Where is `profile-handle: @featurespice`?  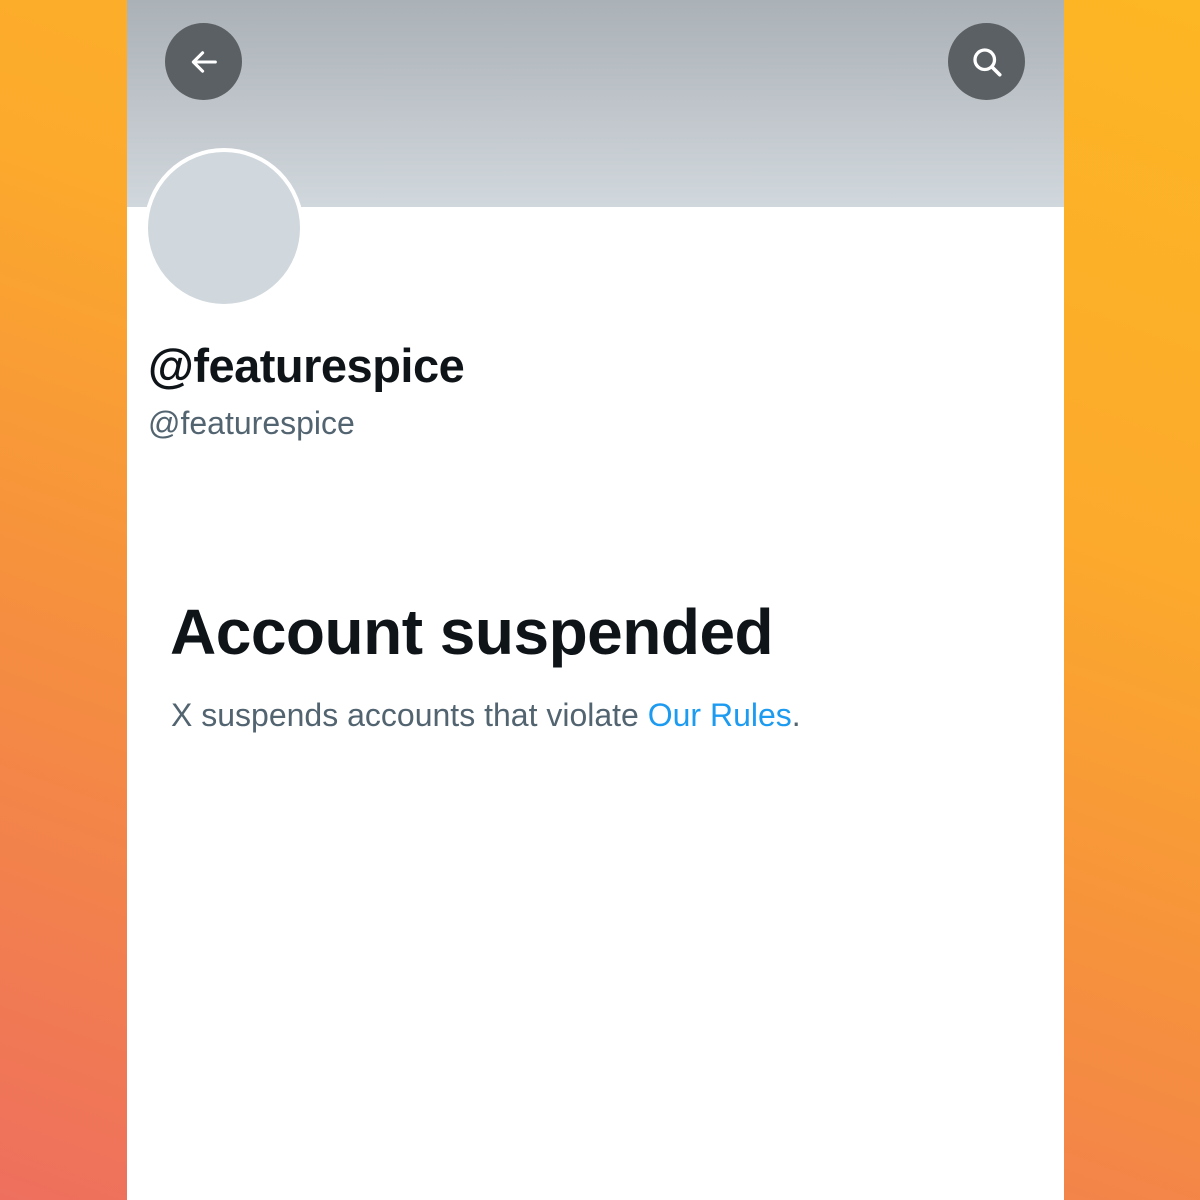 profile-handle: @featurespice is located at coordinates (251, 423).